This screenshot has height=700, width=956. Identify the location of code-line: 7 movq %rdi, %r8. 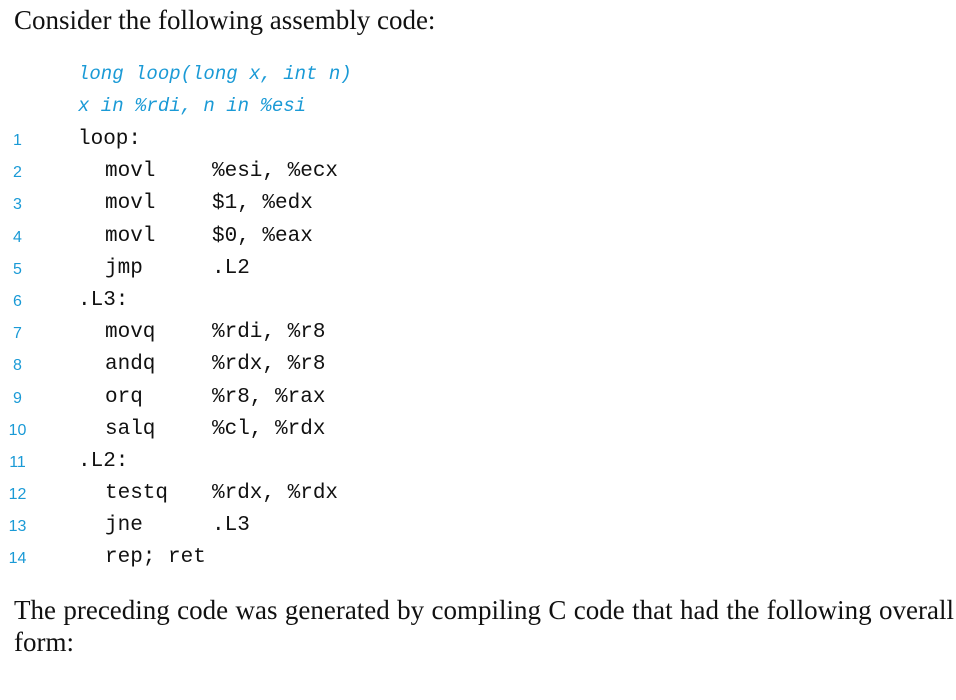
(300, 335).